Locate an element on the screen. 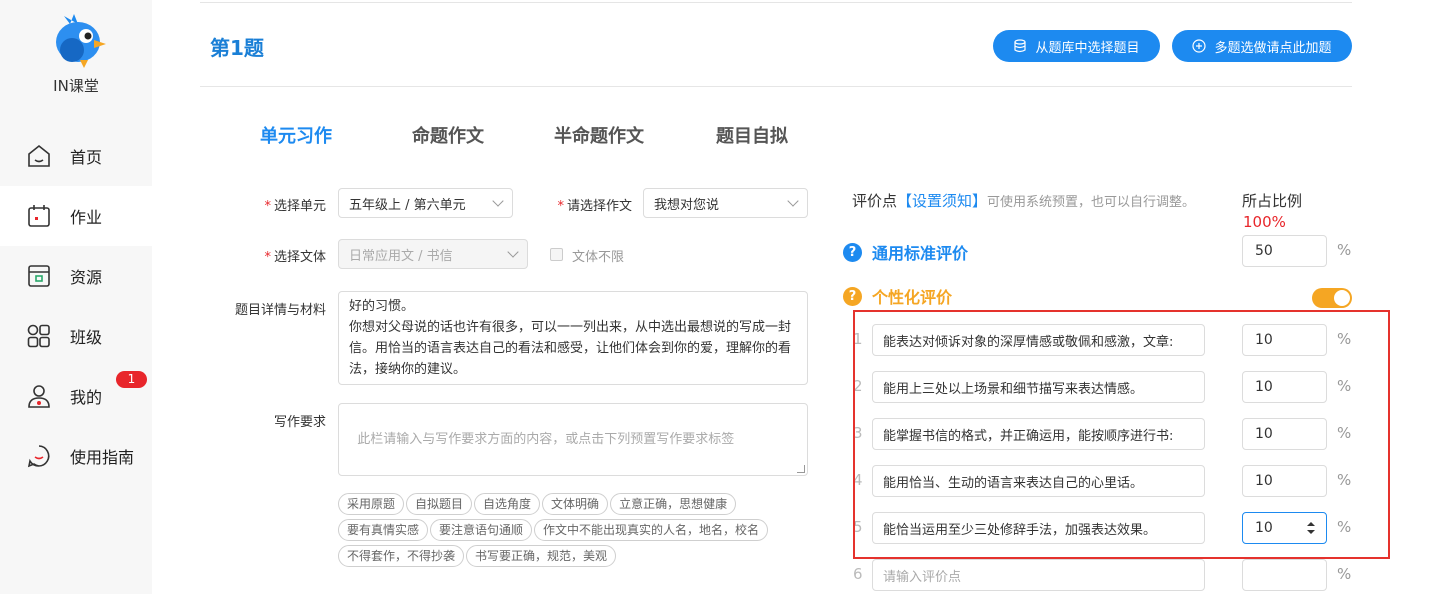  genre-value: 日常应用文 / 书信 is located at coordinates (401, 256).